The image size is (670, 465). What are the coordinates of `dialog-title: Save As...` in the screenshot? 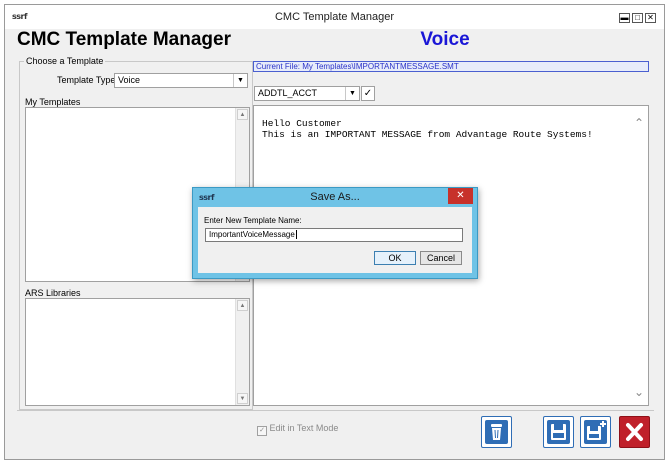 It's located at (335, 197).